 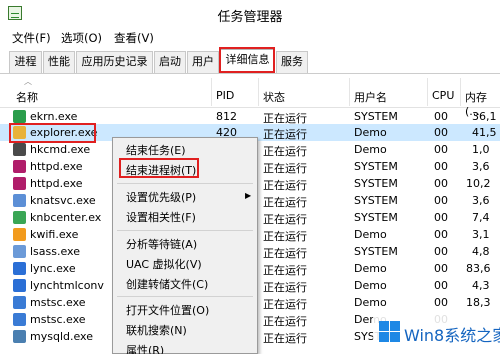 I want to click on process-memory: 41,5, so click(x=484, y=132).